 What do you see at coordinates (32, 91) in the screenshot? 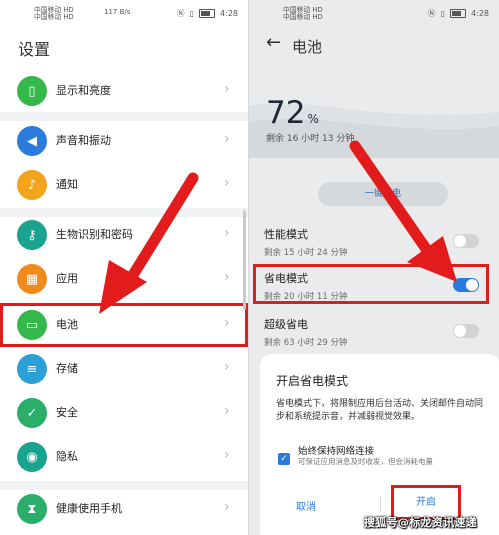
I see `display-icon: ▯` at bounding box center [32, 91].